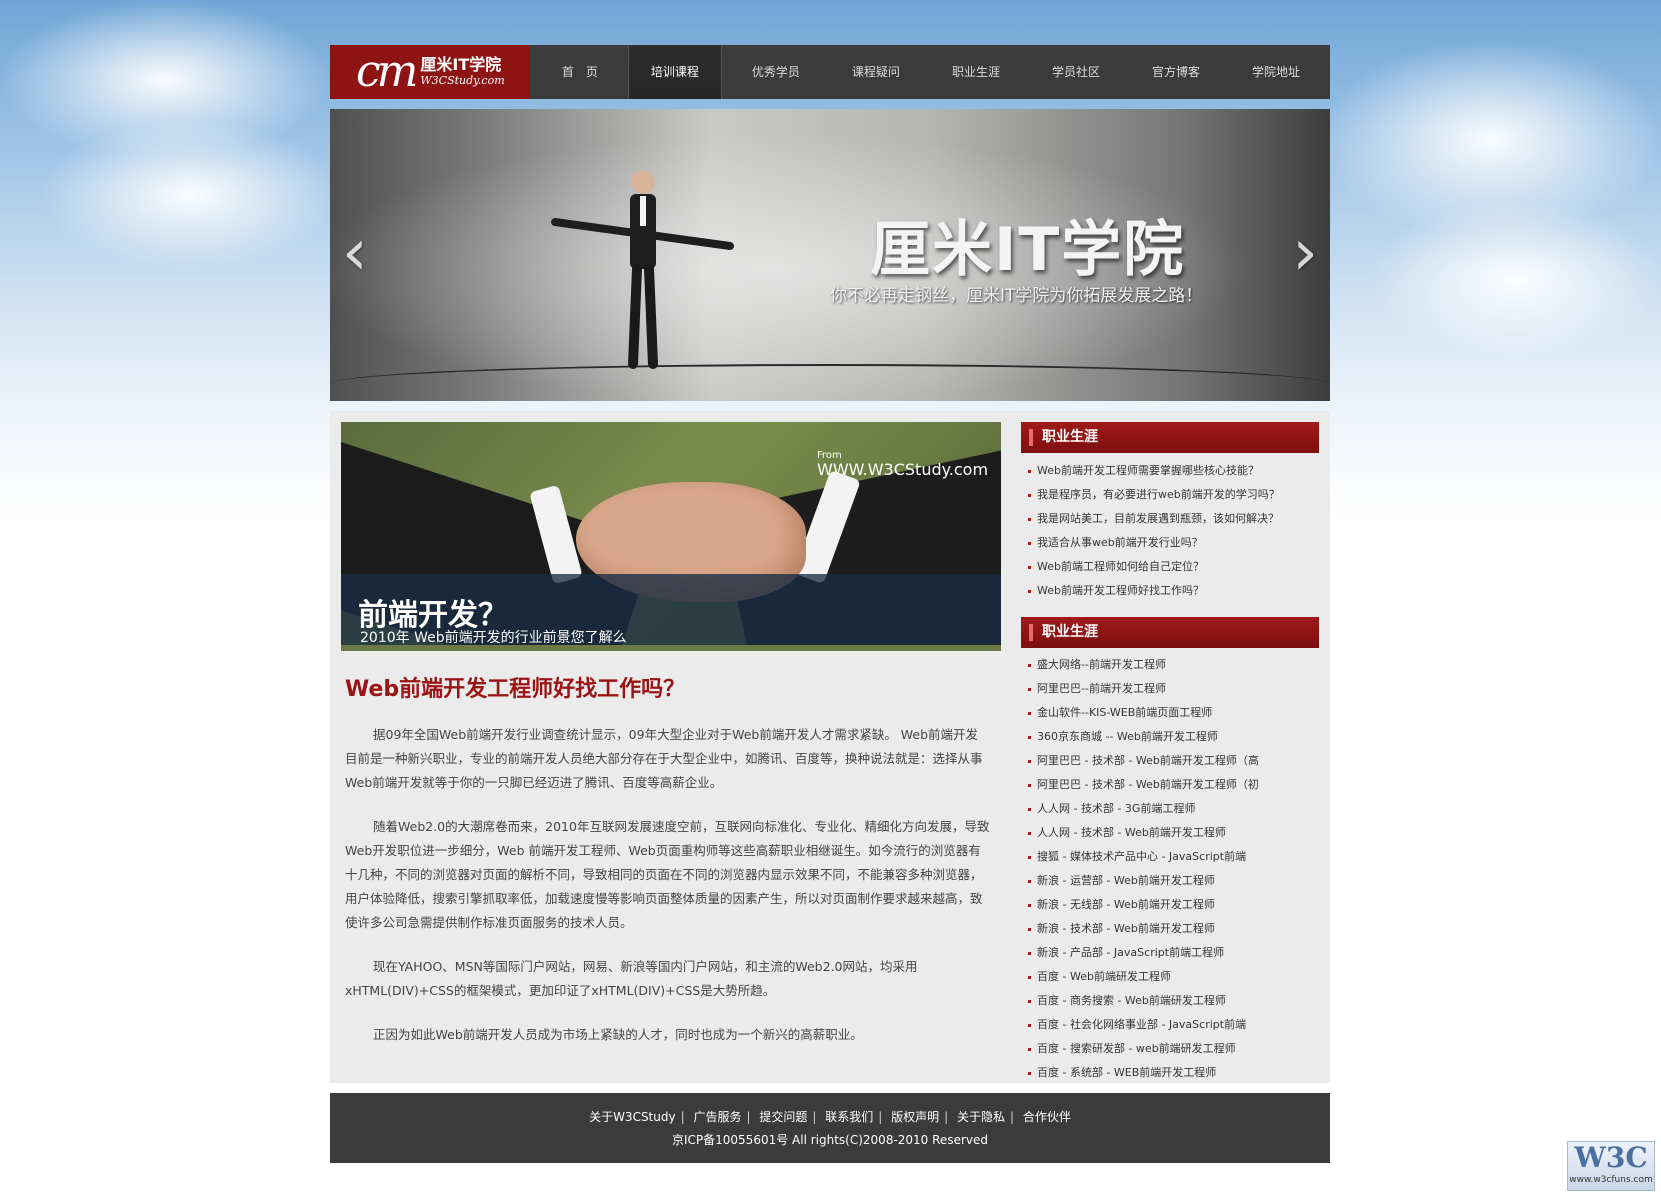 The height and width of the screenshot is (1196, 1661). I want to click on main-nav: 首 页 培训课程 优秀学员 课程疑问 职业生涯 学员社区 官方博客 学院地址, so click(930, 72).